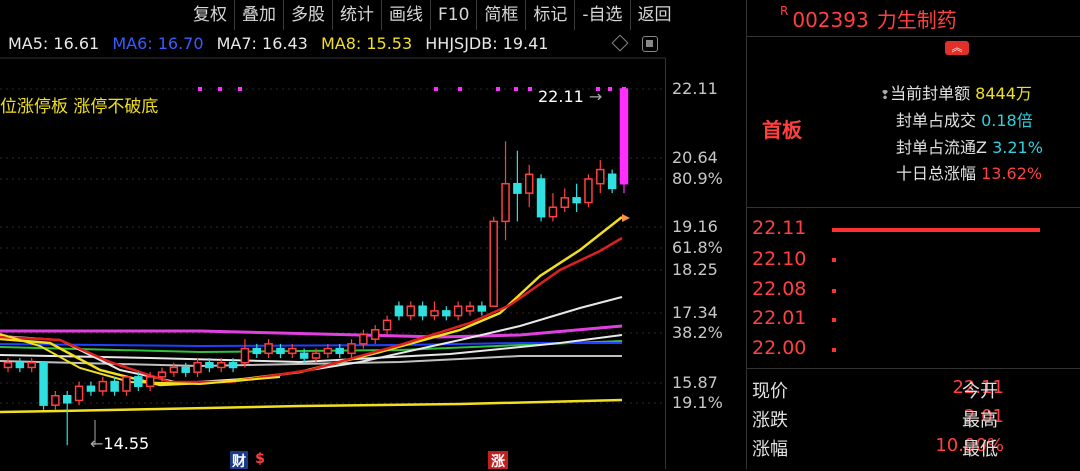  Describe the element at coordinates (311, 406) in the screenshot. I see `ma-line` at that location.